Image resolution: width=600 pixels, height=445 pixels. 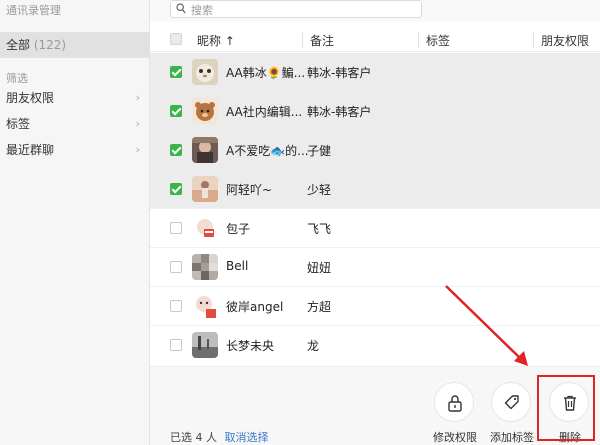 I want to click on selected-count: 4, so click(x=199, y=437).